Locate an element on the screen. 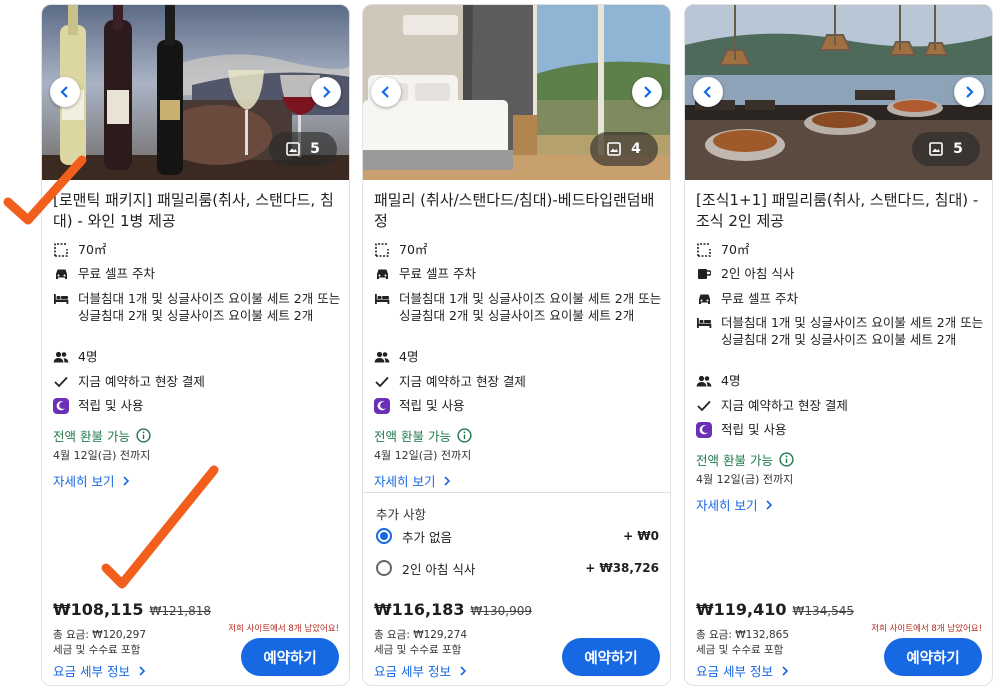  price-block: ₩108,115 ₩121,818 is located at coordinates (132, 609).